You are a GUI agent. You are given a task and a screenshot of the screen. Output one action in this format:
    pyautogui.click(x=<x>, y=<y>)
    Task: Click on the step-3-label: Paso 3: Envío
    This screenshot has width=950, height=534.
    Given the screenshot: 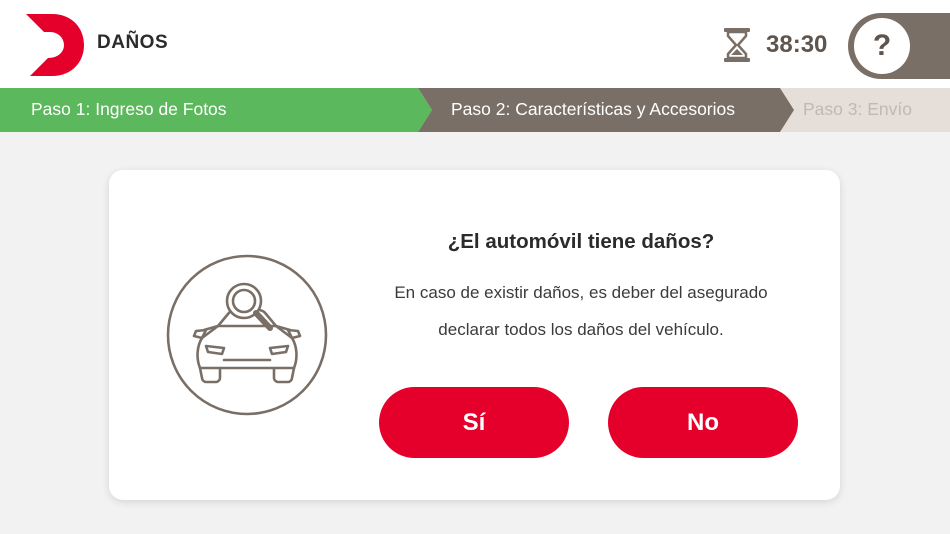 What is the action you would take?
    pyautogui.click(x=857, y=109)
    